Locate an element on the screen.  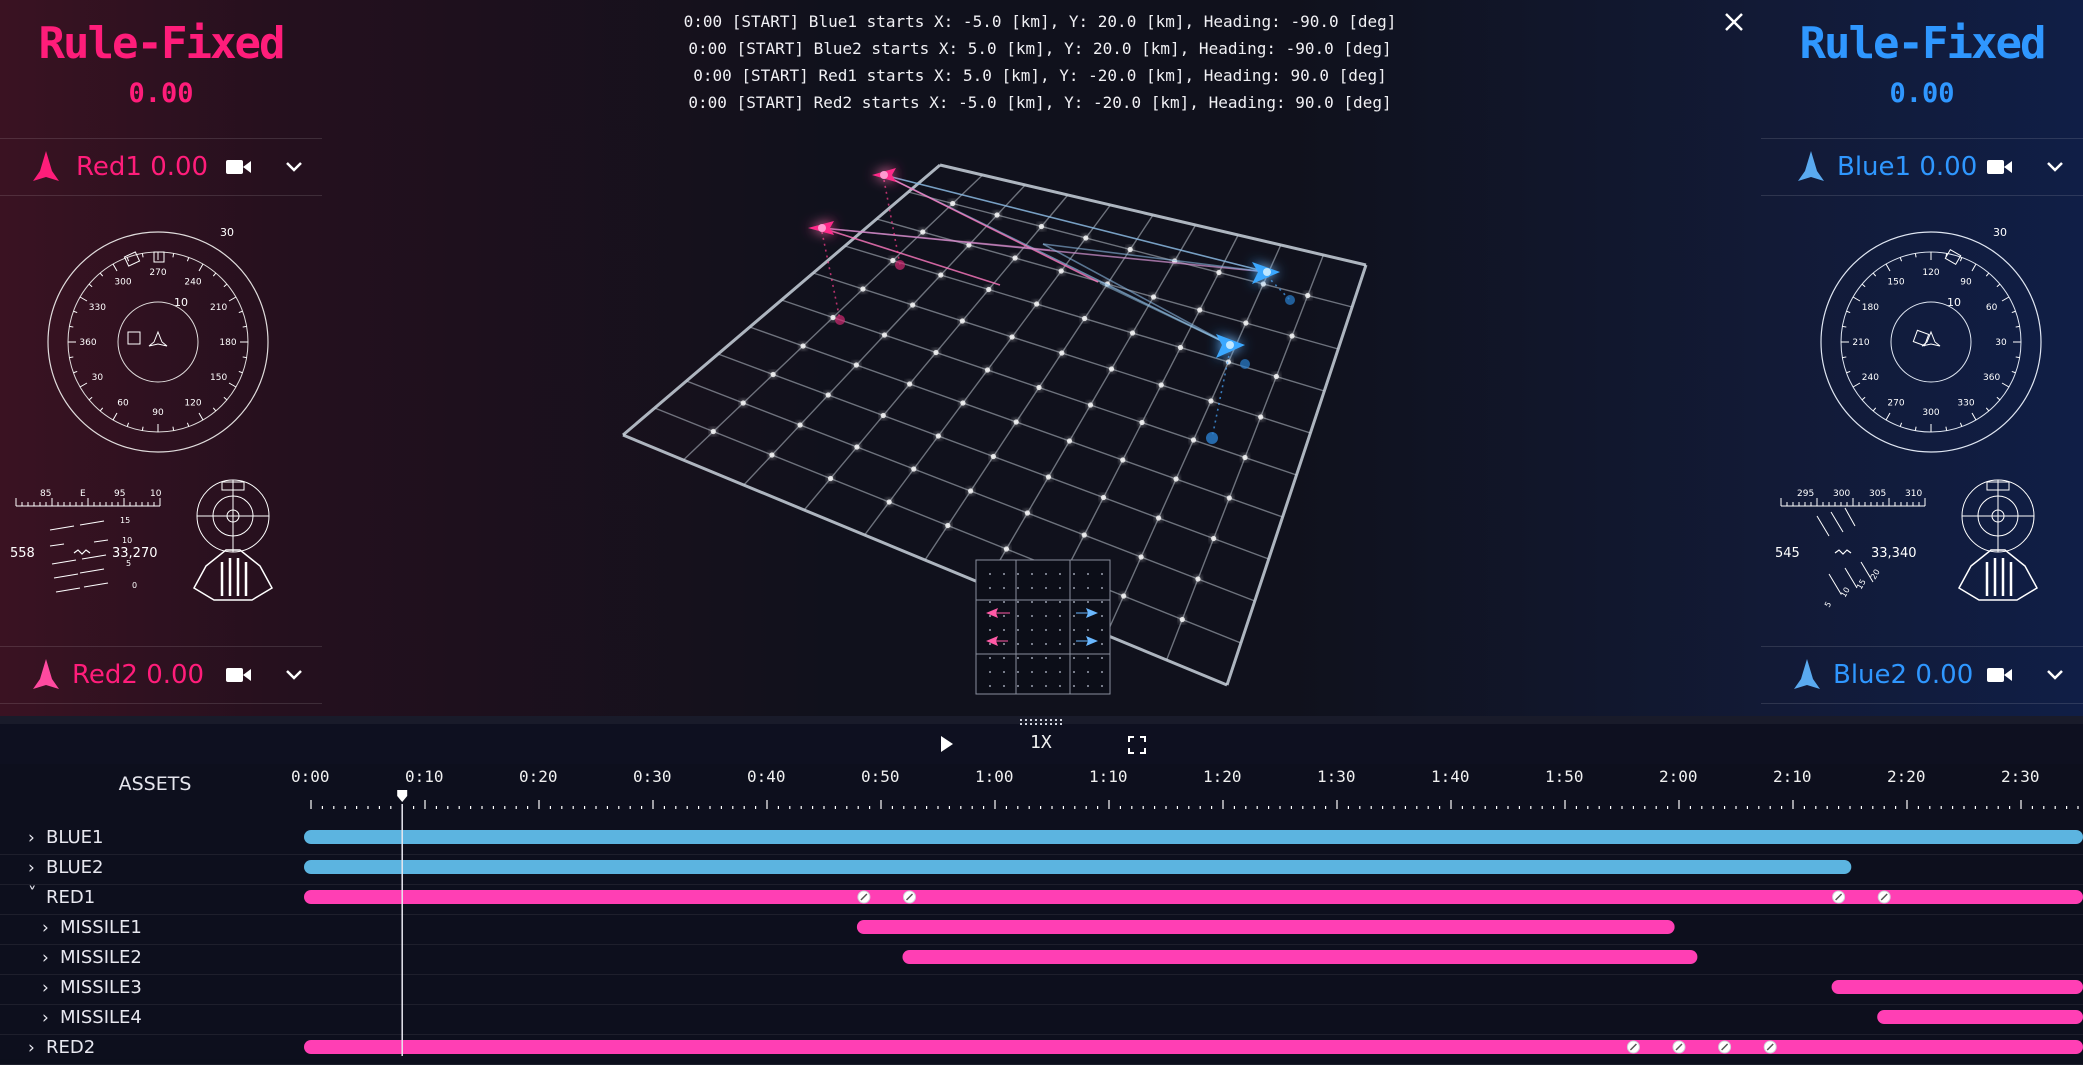
play-icon is located at coordinates (947, 744).